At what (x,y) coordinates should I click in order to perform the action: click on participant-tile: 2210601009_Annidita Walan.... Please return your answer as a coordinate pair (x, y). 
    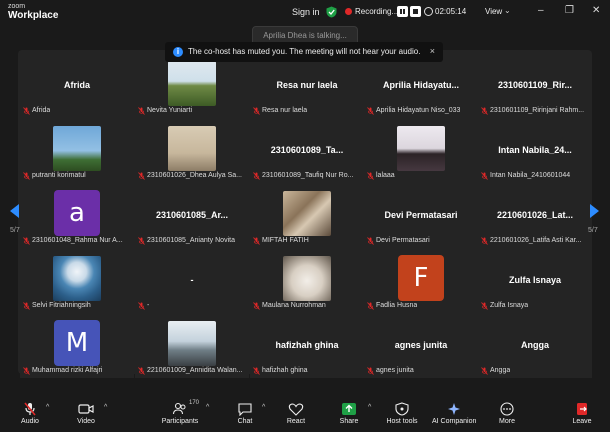
    Looking at the image, I should click on (192, 346).